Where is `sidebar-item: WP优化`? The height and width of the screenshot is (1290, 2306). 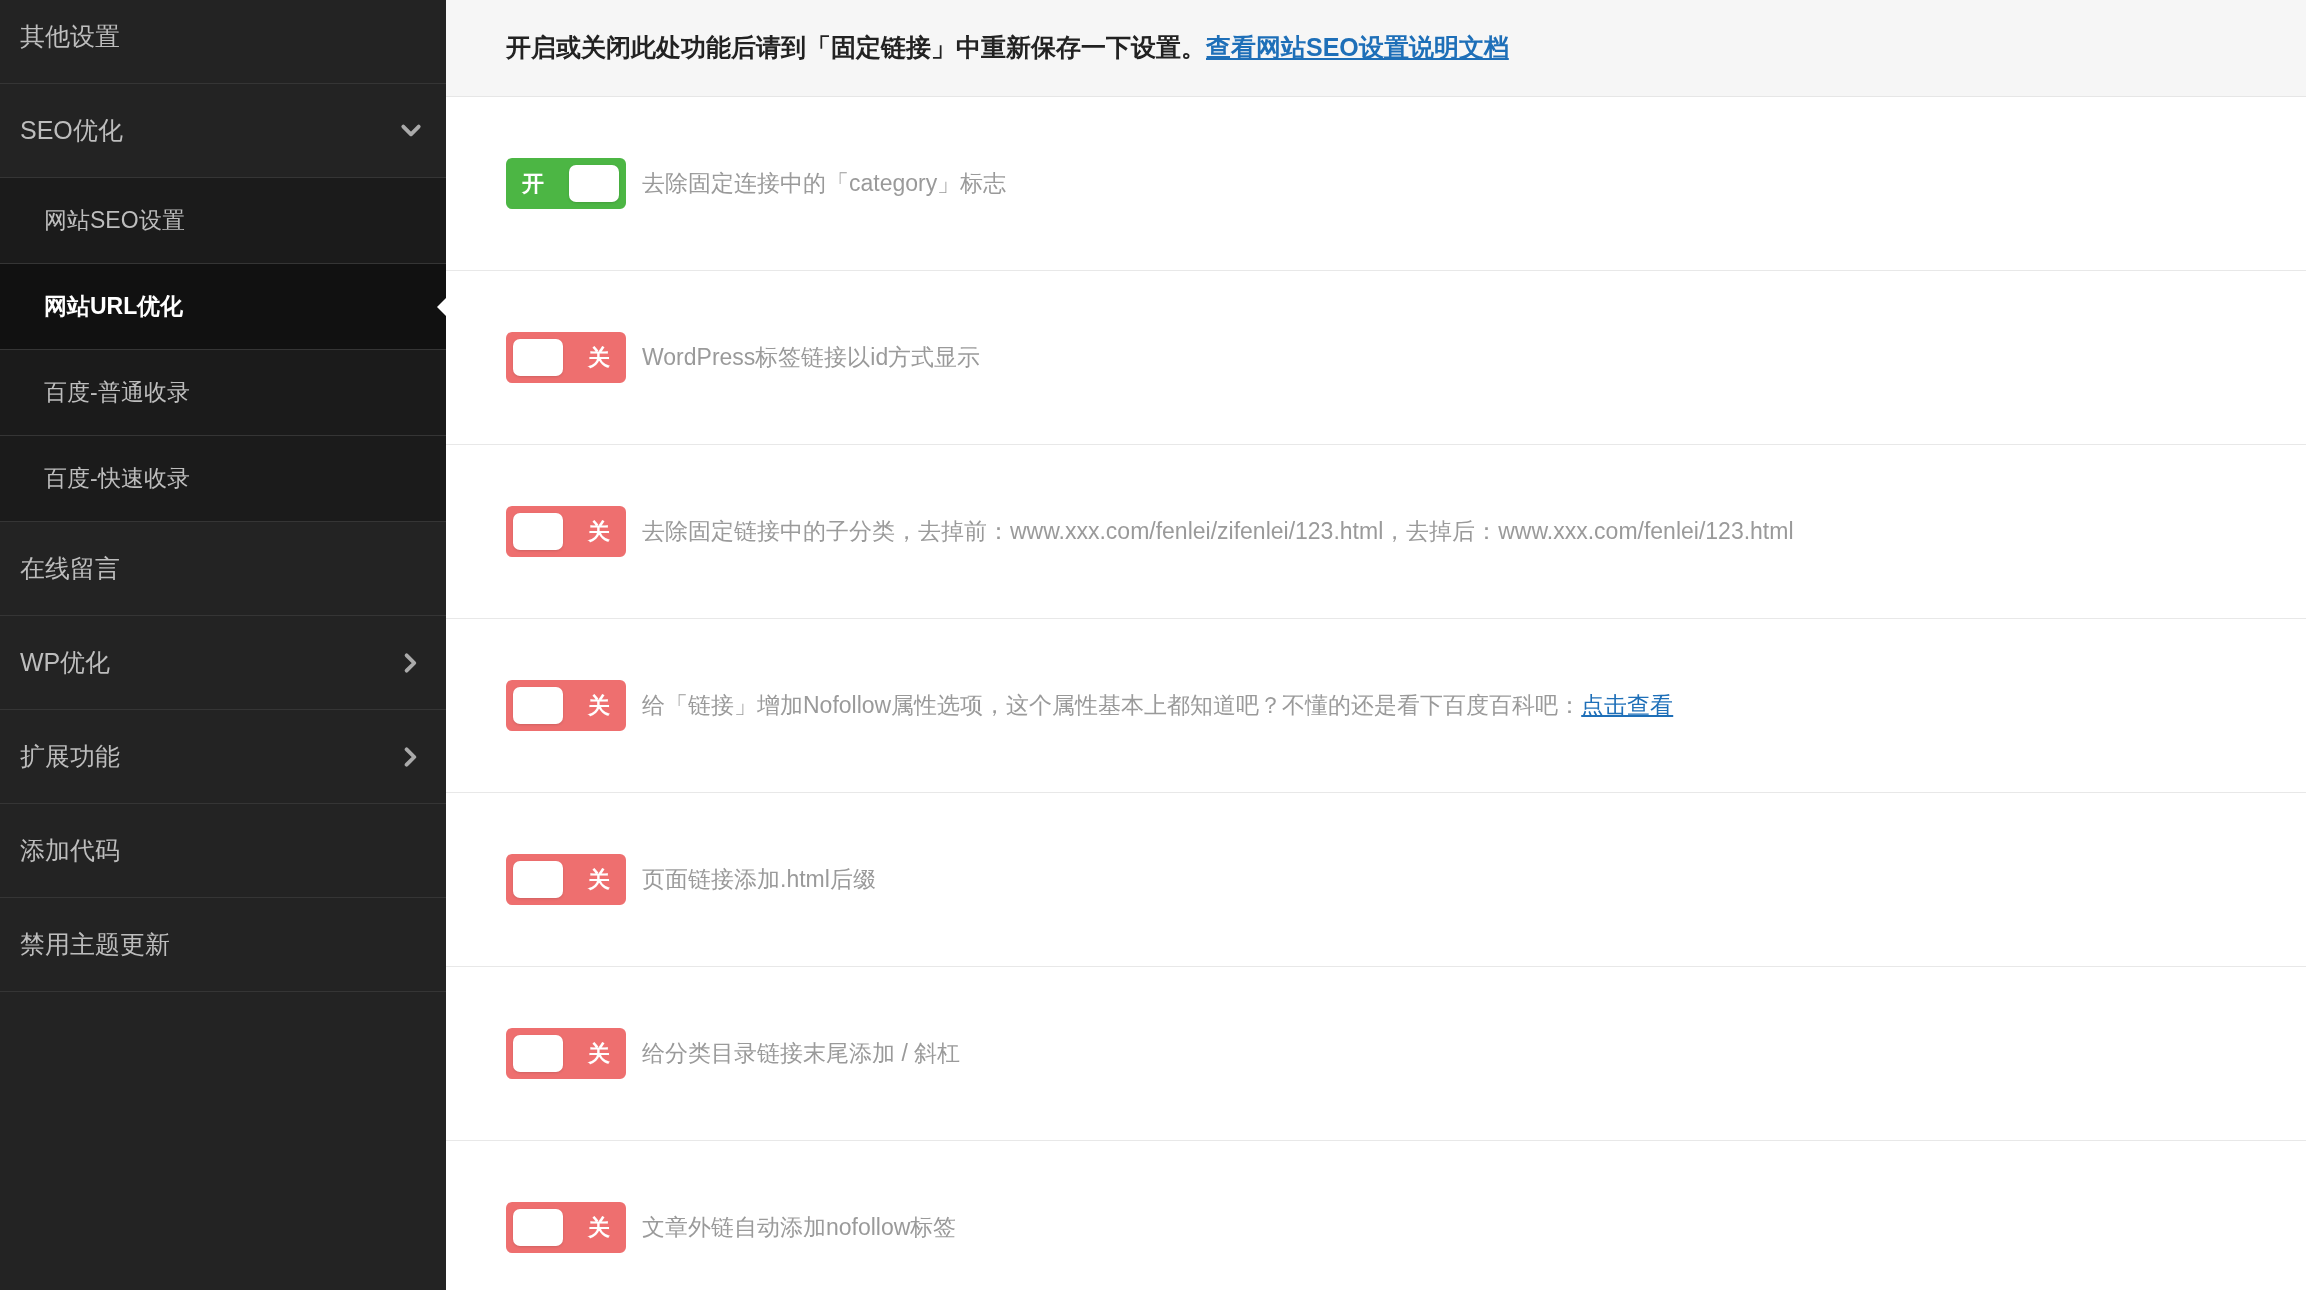 sidebar-item: WP优化 is located at coordinates (223, 663).